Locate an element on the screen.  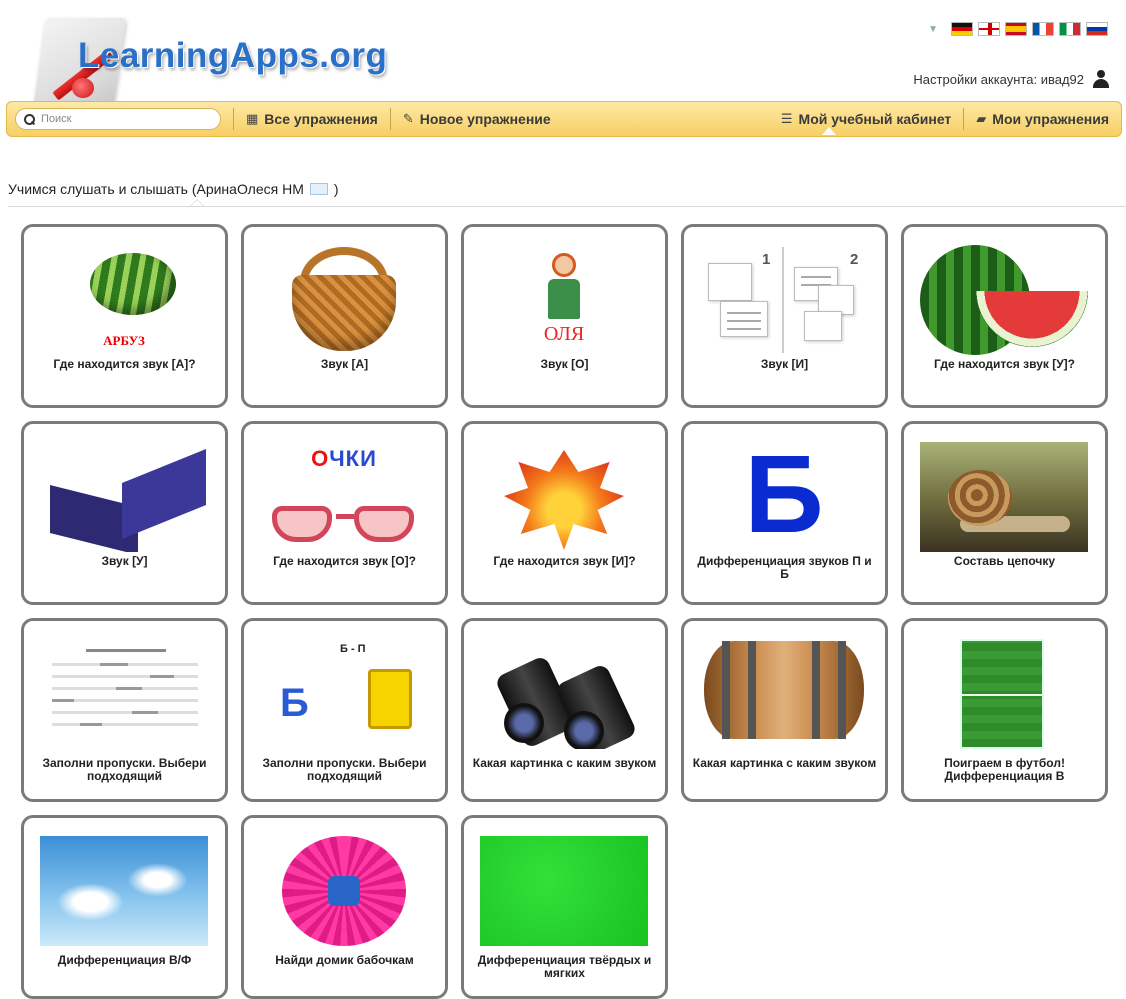
logo: LearningApps.org is located at coordinates (220, 58).